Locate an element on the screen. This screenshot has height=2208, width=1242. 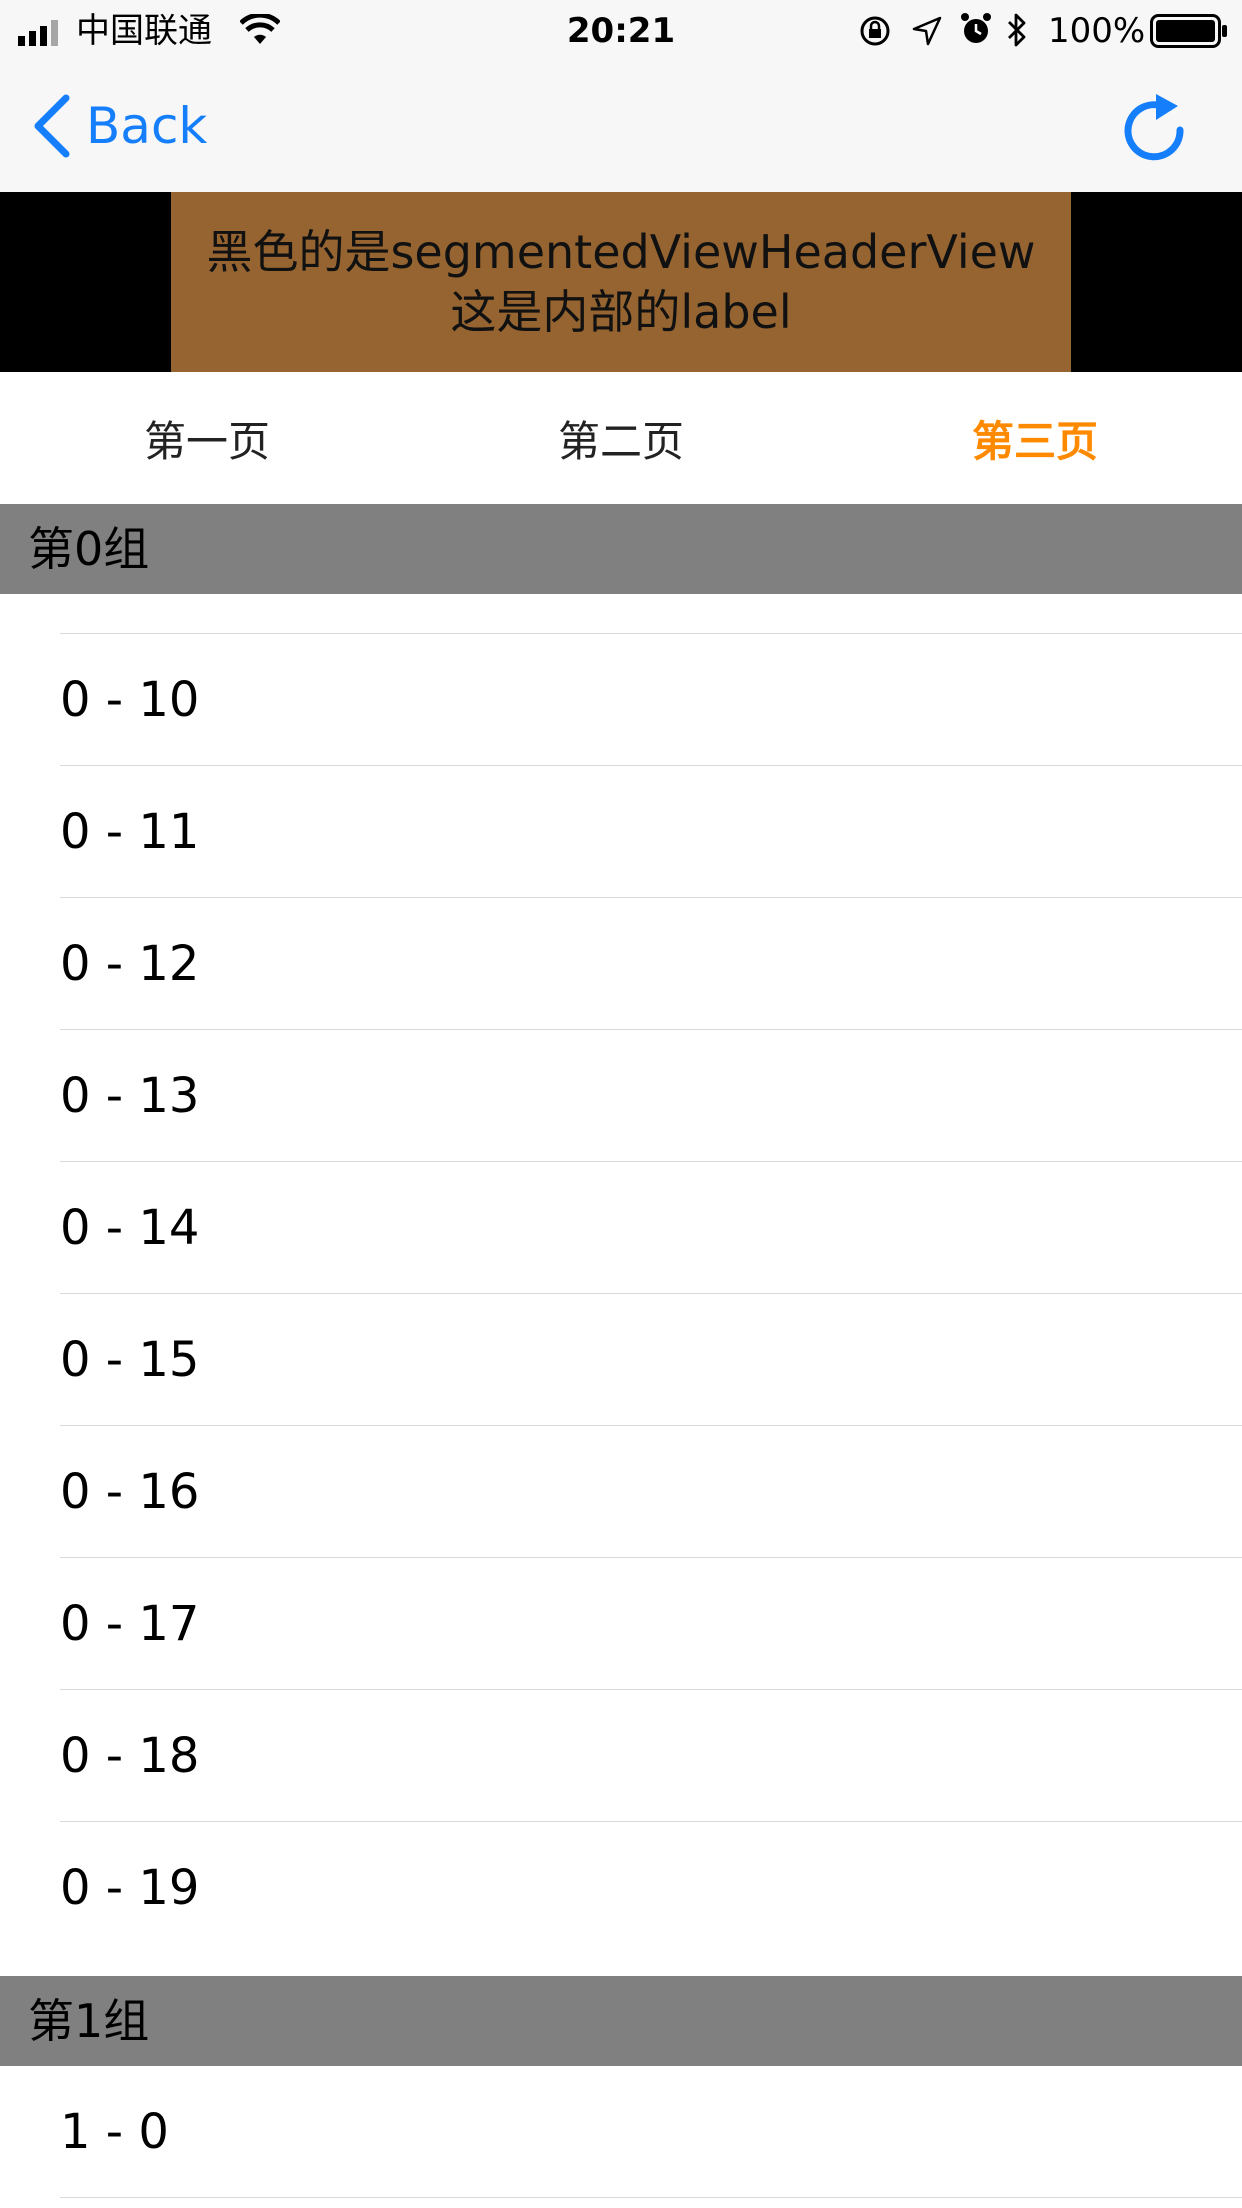
table-row: 0 - 15 is located at coordinates (621, 1360).